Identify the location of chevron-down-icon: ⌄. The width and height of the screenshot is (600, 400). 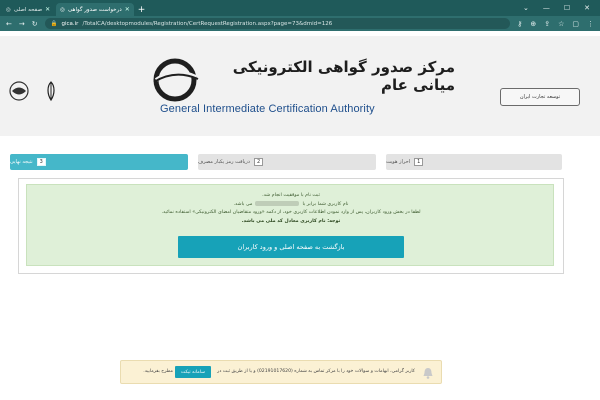
(526, 8).